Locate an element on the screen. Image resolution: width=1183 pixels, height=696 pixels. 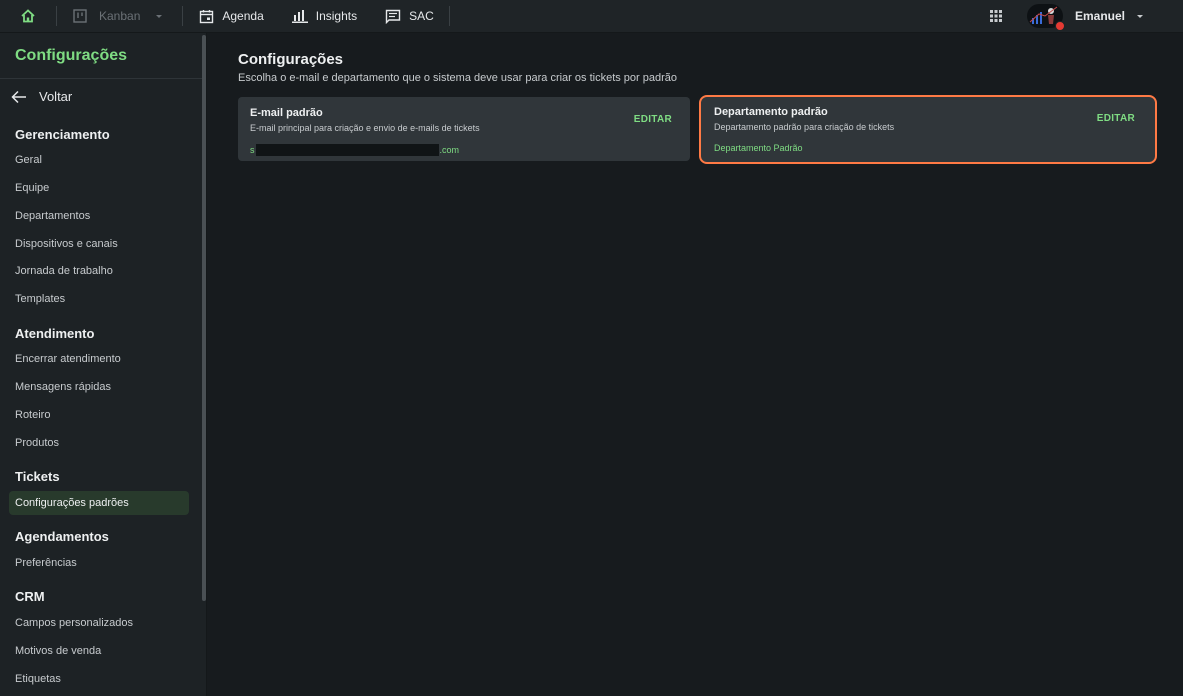
sac-link: SAC is located at coordinates (409, 16).